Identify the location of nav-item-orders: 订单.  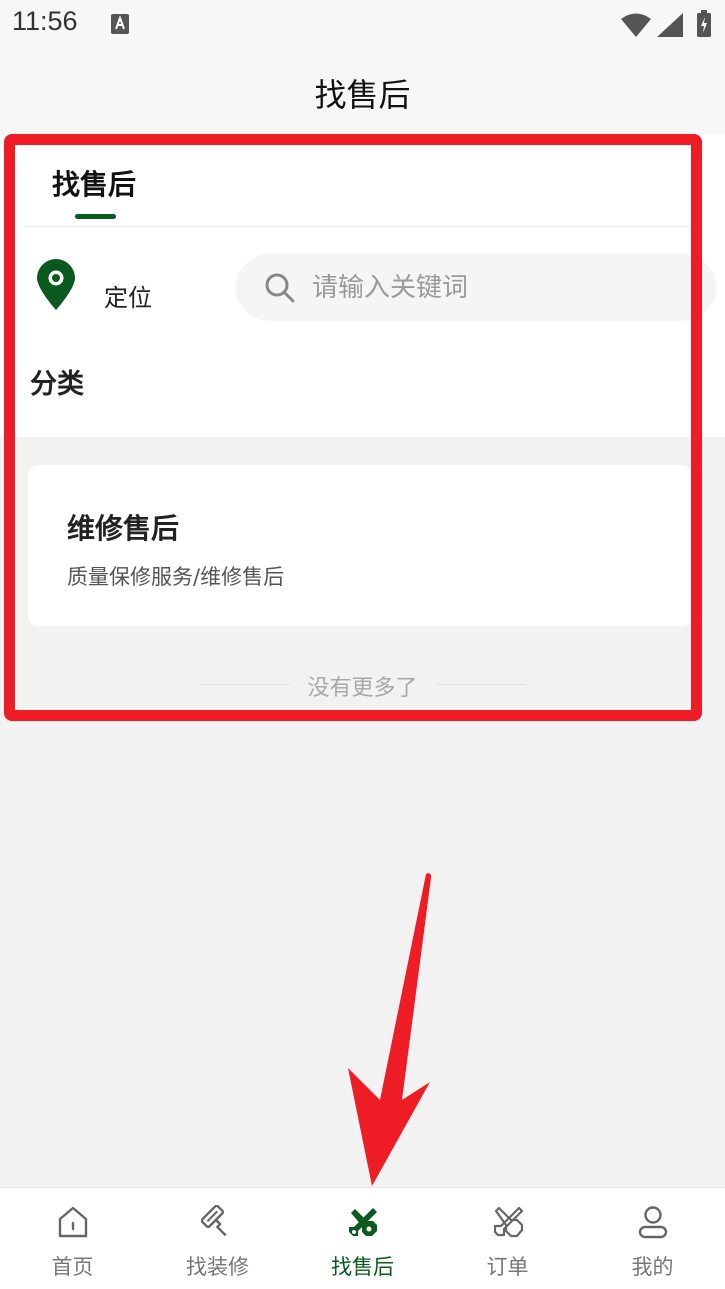
(507, 1237).